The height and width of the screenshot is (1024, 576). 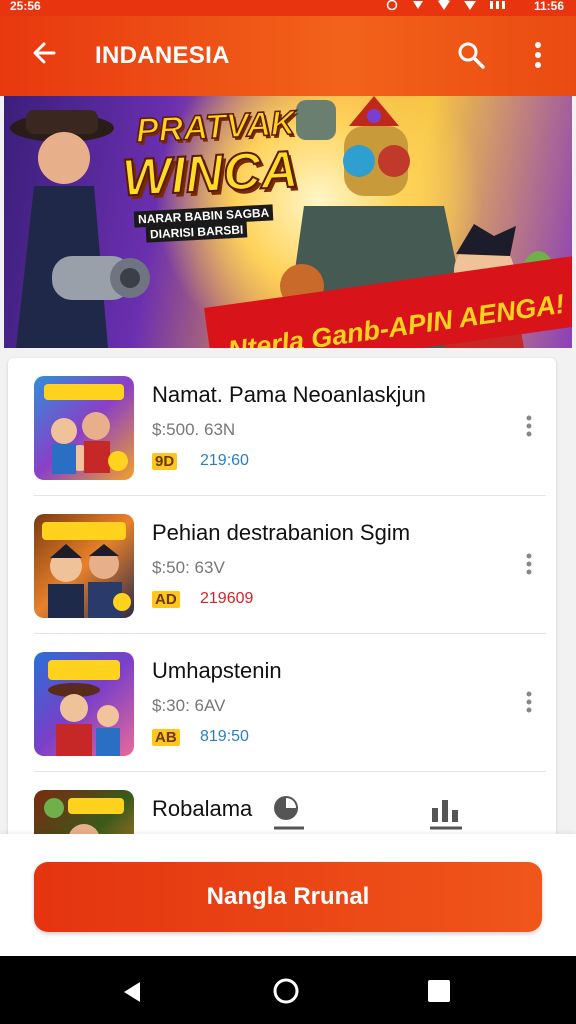 I want to click on wifi-icon, so click(x=444, y=7).